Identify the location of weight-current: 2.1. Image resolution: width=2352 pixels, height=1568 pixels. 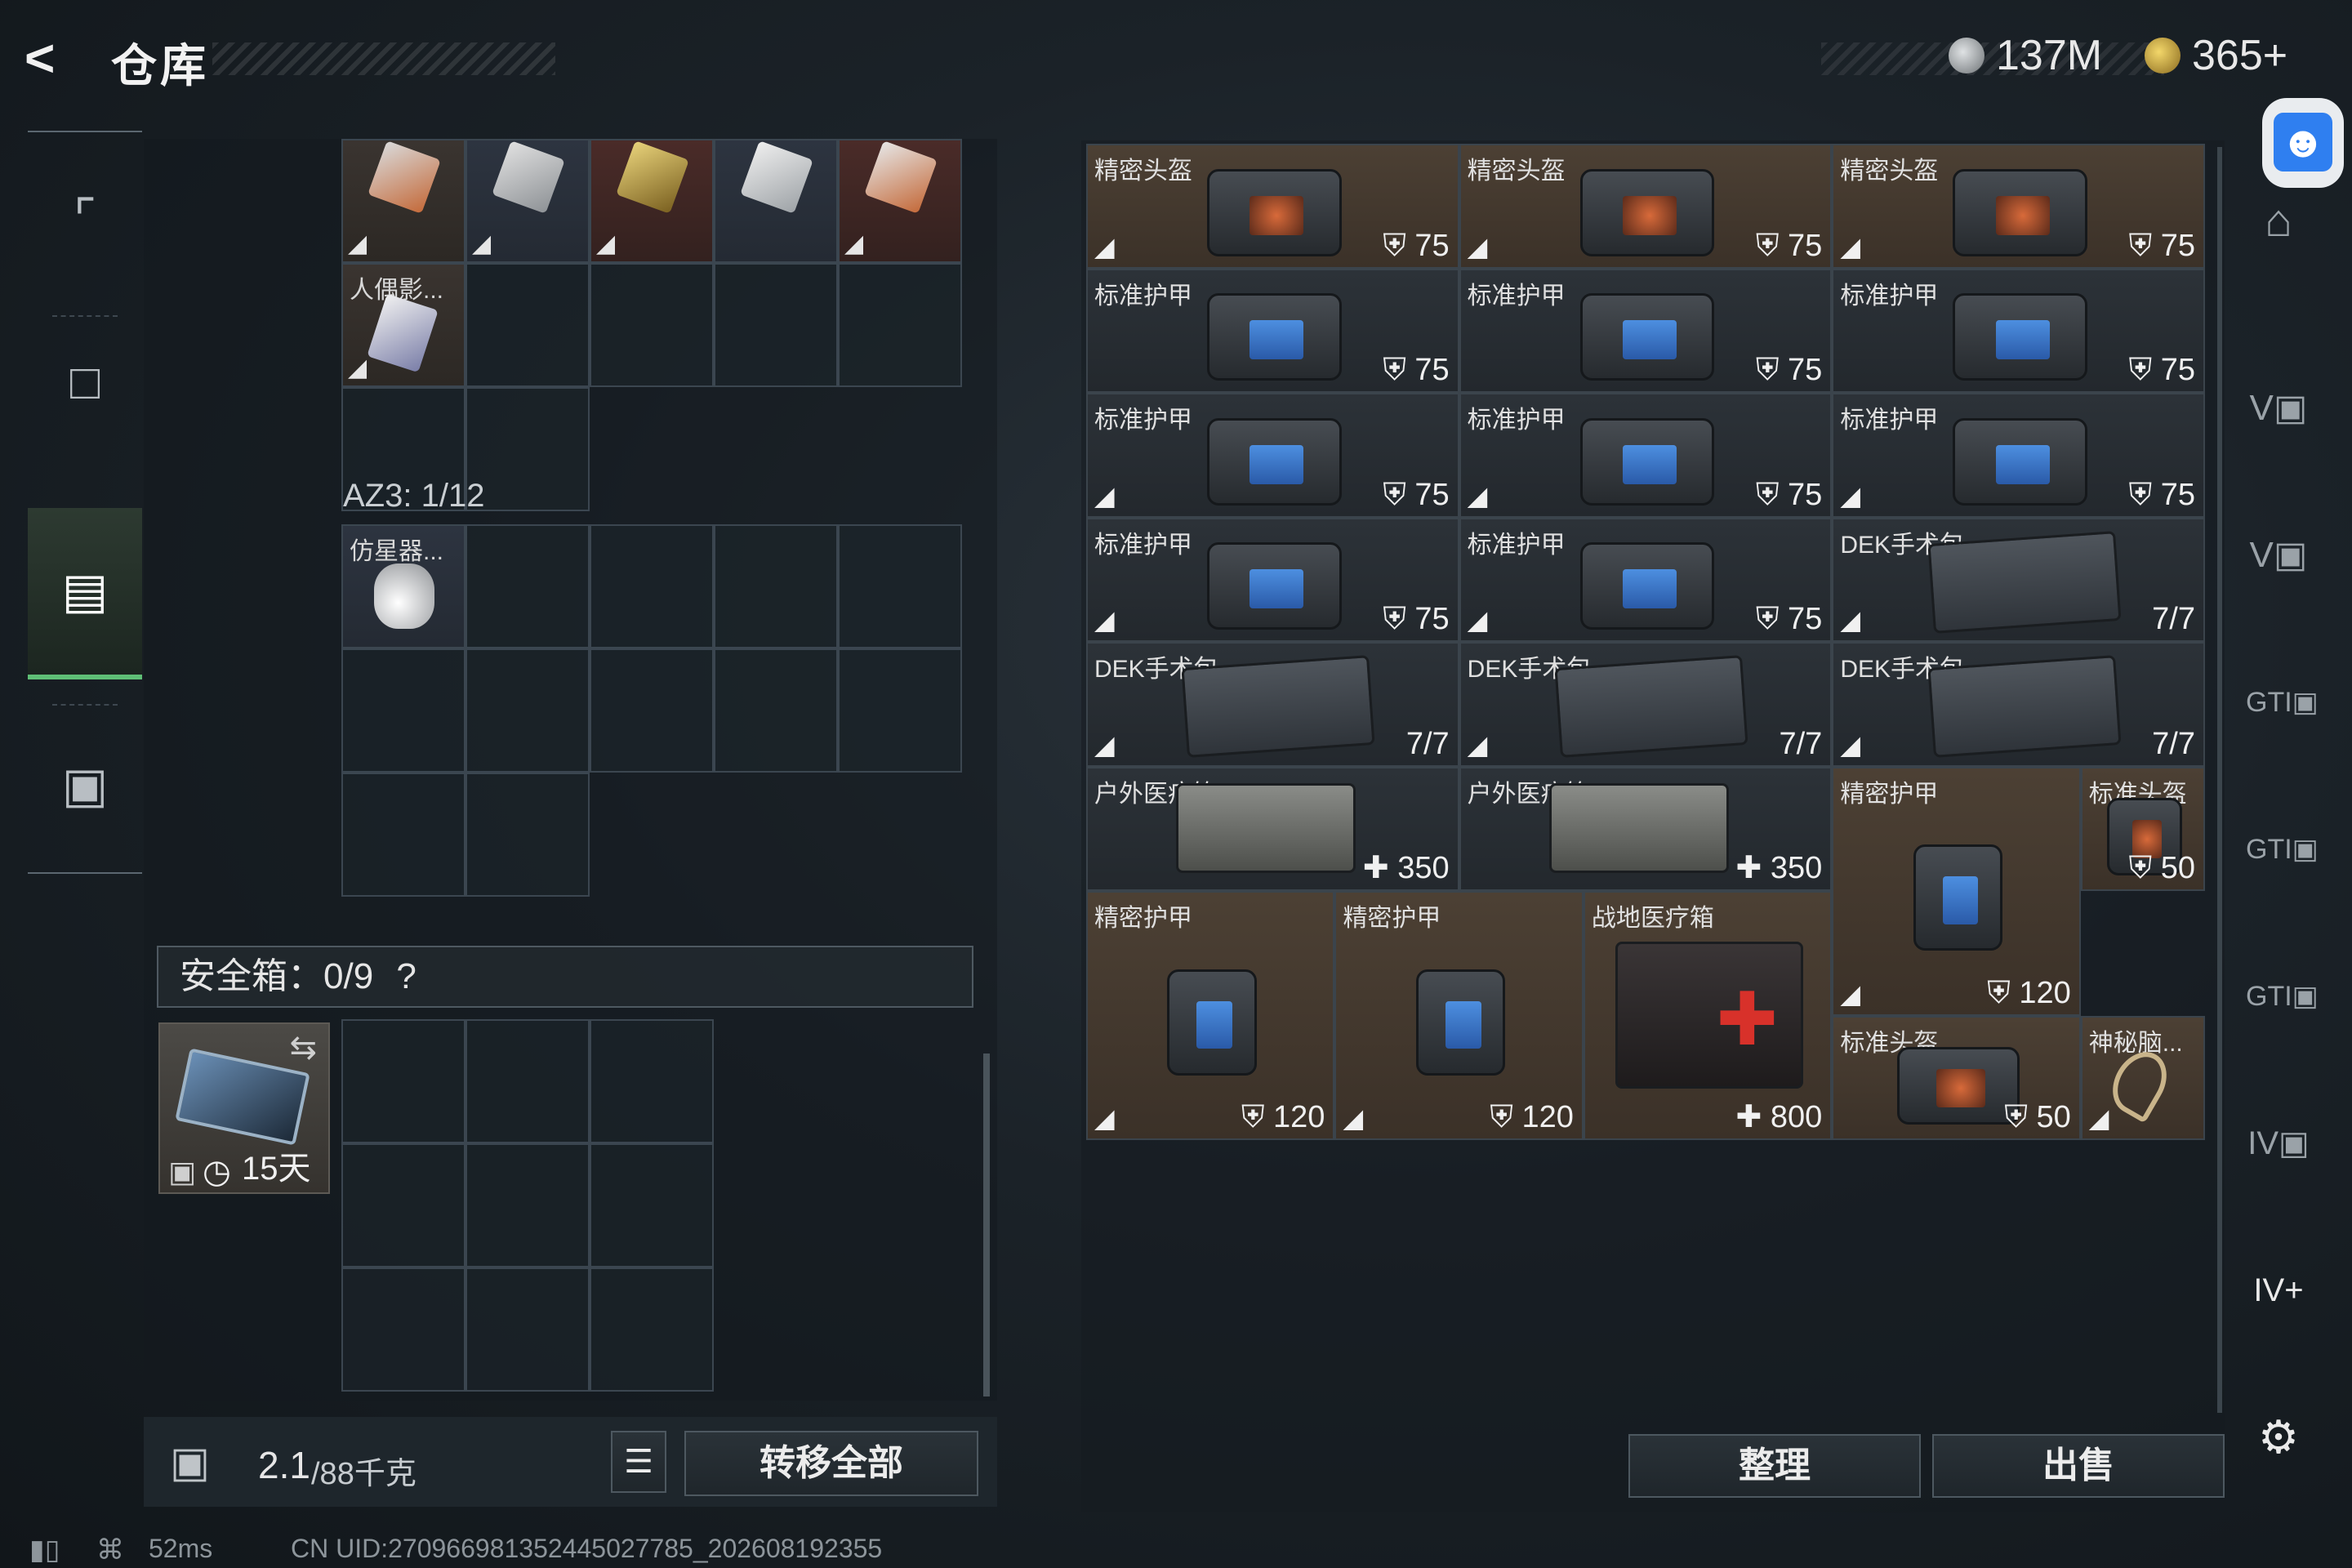
(284, 1465).